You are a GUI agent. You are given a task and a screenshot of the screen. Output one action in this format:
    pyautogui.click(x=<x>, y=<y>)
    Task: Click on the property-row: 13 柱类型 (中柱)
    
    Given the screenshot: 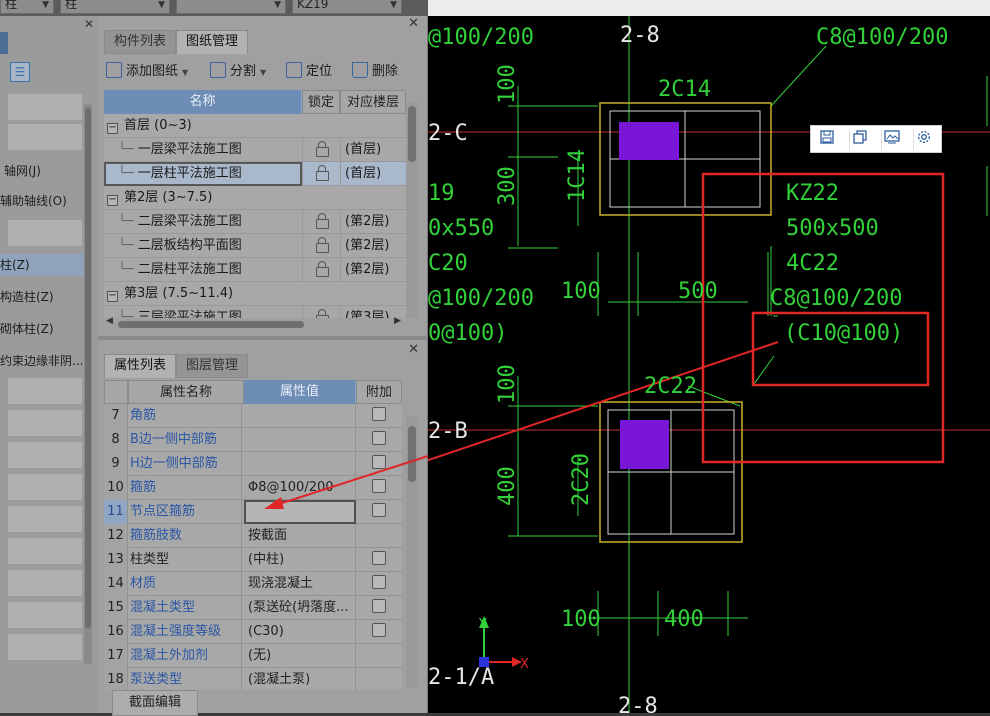 What is the action you would take?
    pyautogui.click(x=253, y=560)
    